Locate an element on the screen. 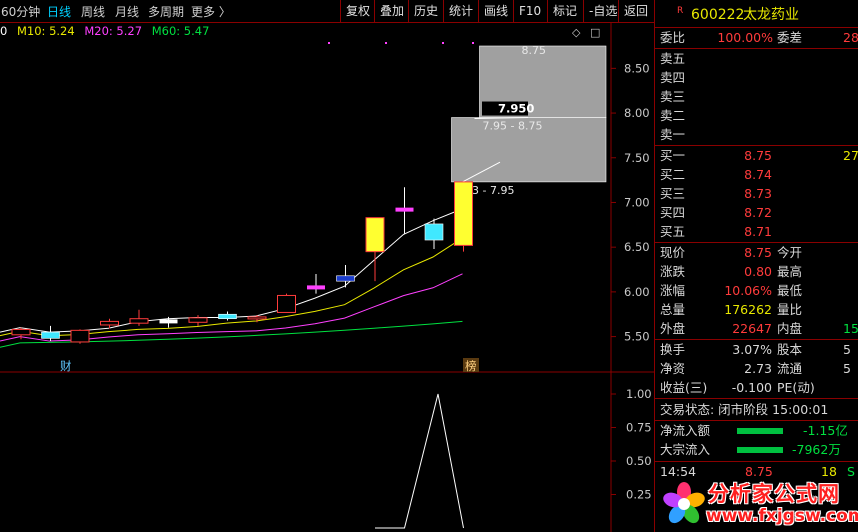  fund-value: -0.100 is located at coordinates (751, 387).